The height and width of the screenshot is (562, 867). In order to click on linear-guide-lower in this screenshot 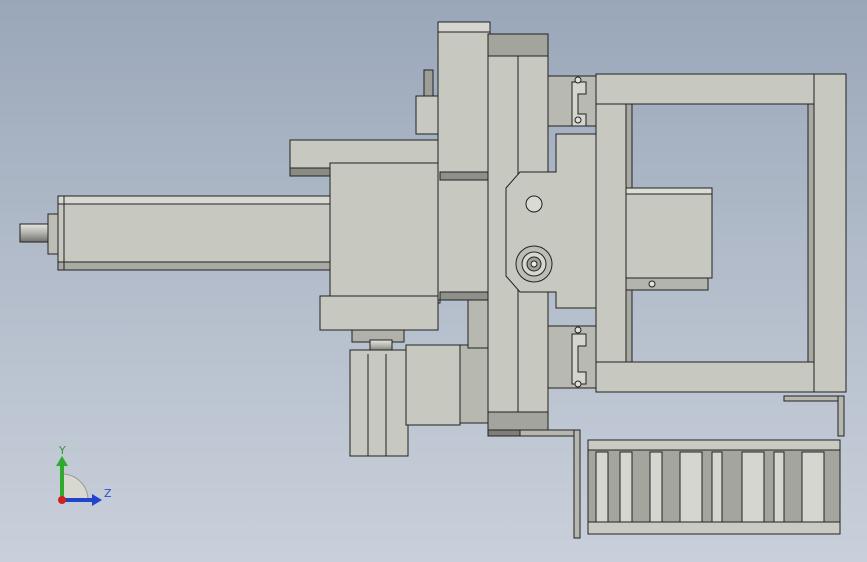, I will do `click(572, 357)`.